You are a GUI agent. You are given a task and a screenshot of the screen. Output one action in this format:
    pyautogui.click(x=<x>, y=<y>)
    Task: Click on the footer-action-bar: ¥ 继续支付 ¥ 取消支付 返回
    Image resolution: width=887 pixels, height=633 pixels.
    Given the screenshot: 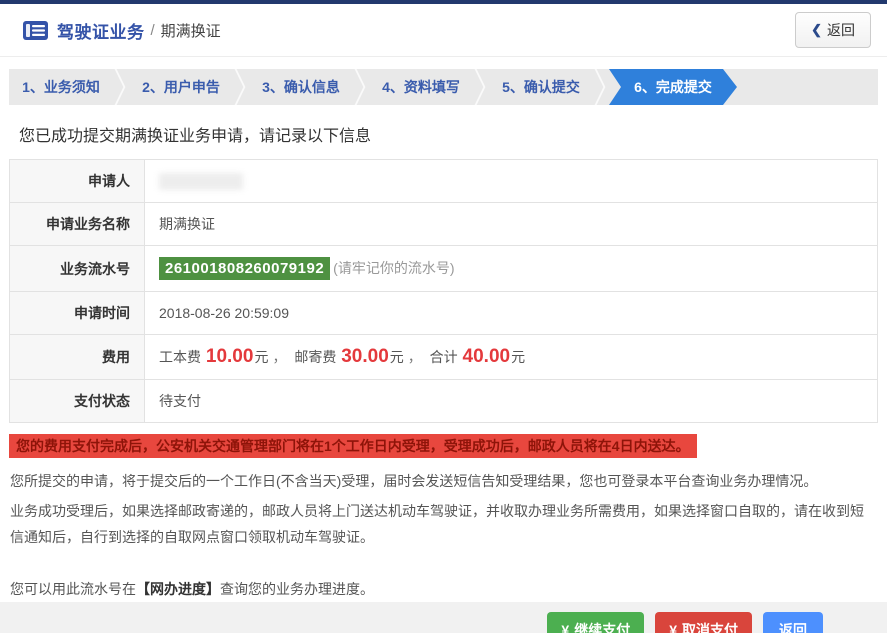 What is the action you would take?
    pyautogui.click(x=443, y=617)
    